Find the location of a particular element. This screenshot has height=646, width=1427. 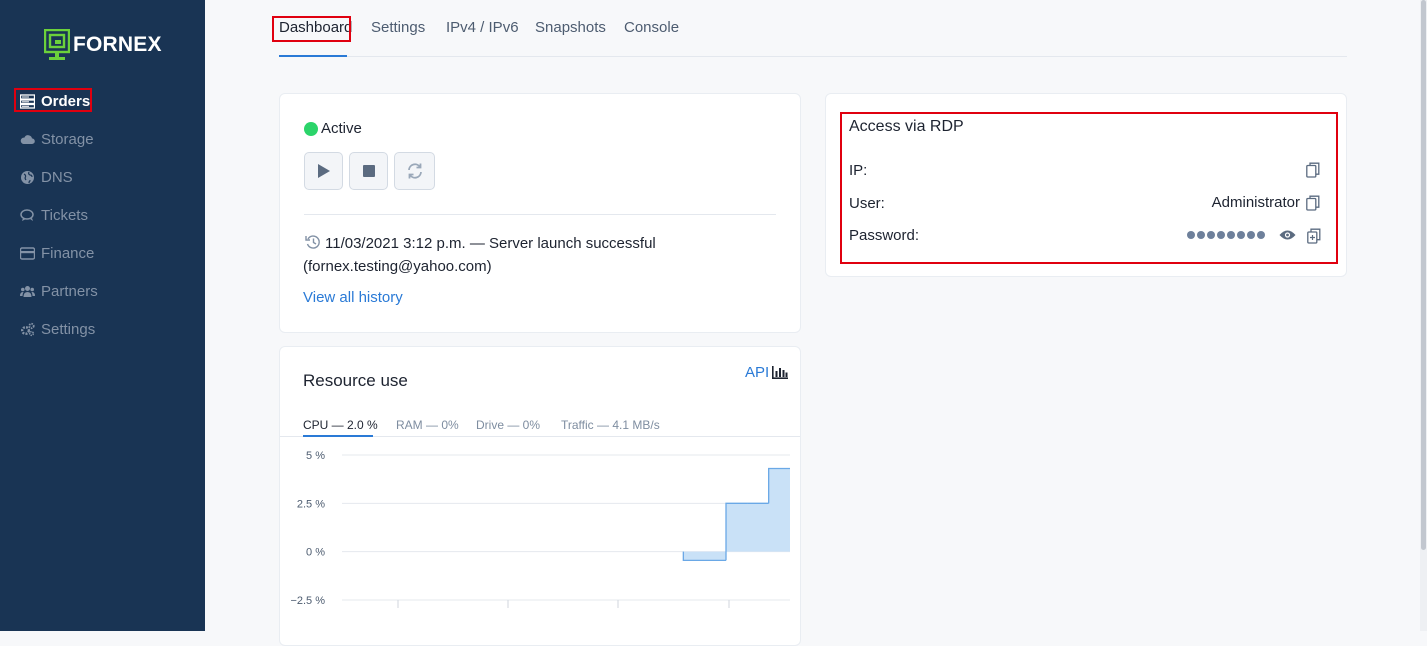

password-masked is located at coordinates (1226, 235).